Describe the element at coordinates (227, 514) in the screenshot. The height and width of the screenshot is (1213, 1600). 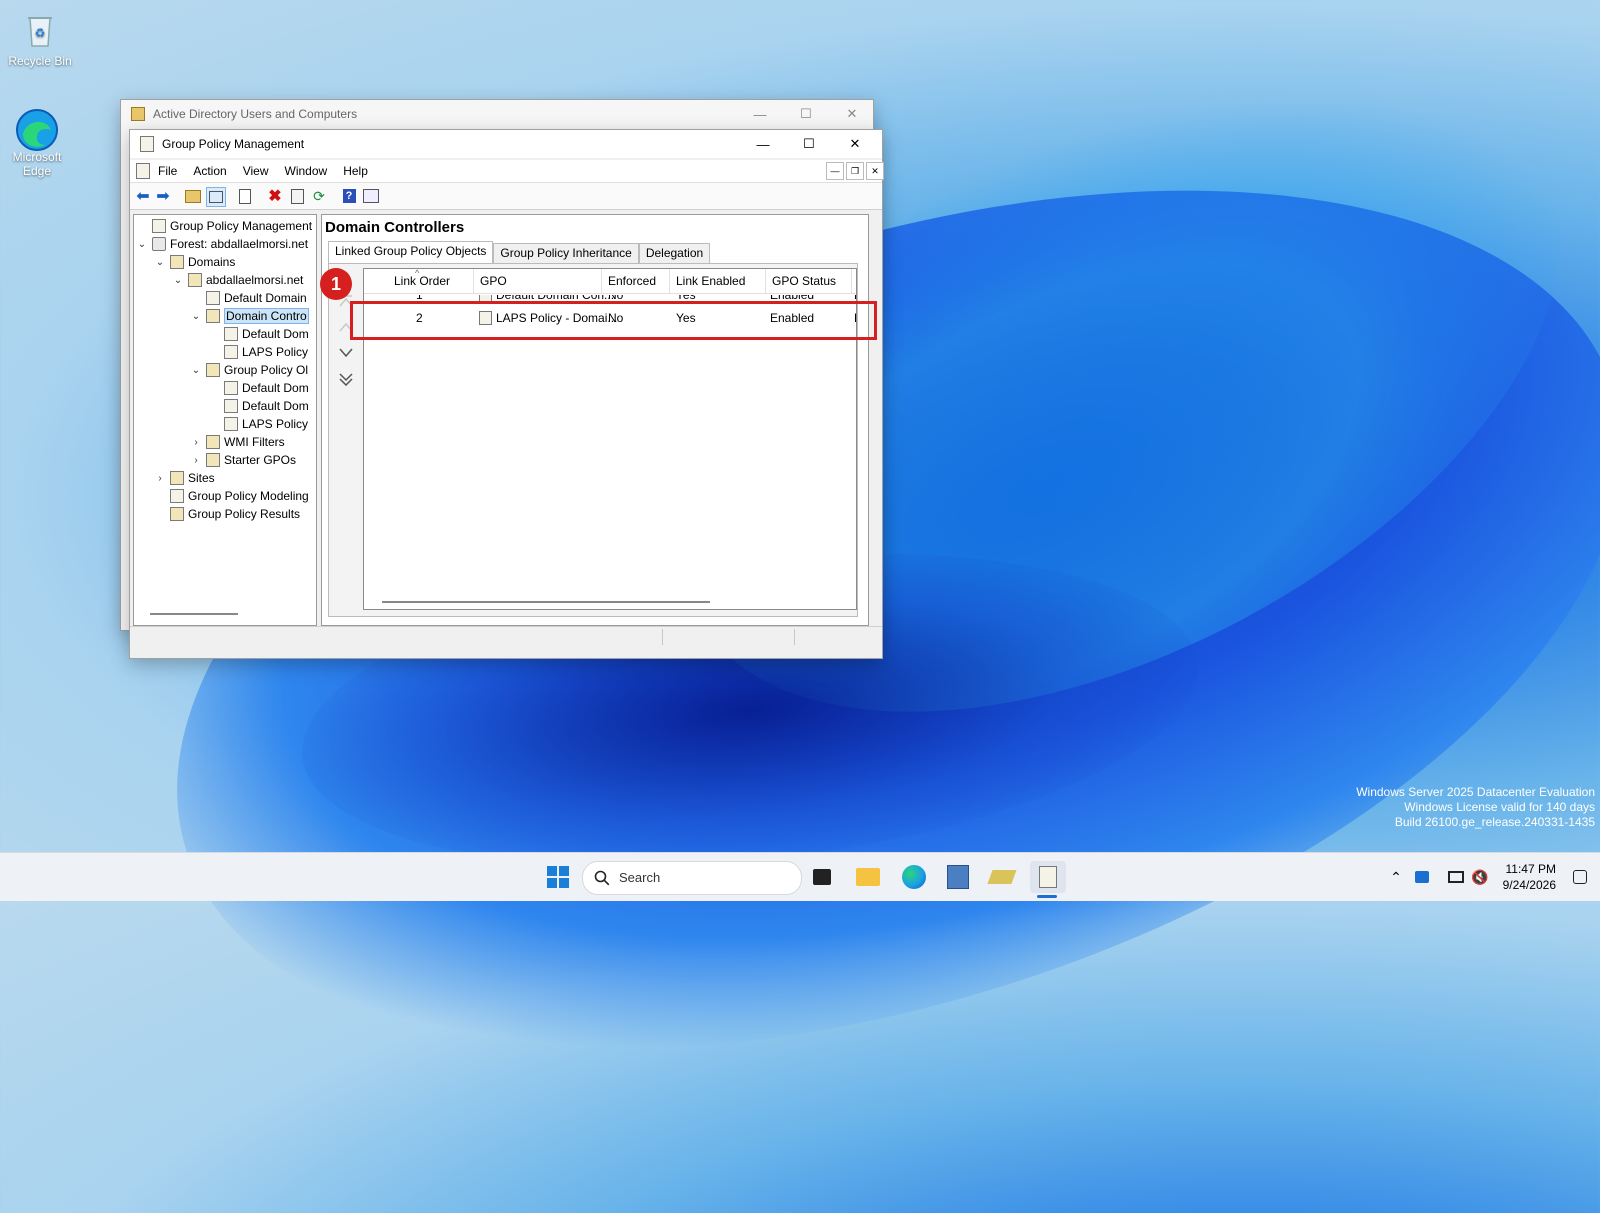
I see `tree-node-results: Group Policy Results` at that location.